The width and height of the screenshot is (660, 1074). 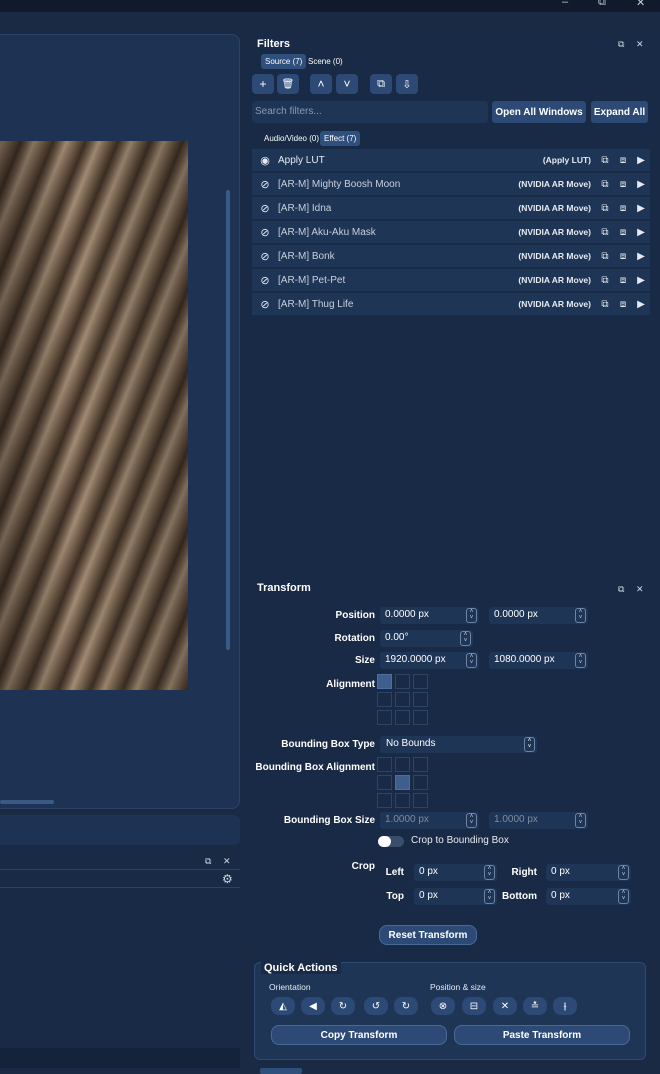 What do you see at coordinates (451, 280) in the screenshot?
I see `filter-row: ⊘ [AR-M] Pet-Pet (NVIDIA AR Move) ⧉ ⧈ ▶` at bounding box center [451, 280].